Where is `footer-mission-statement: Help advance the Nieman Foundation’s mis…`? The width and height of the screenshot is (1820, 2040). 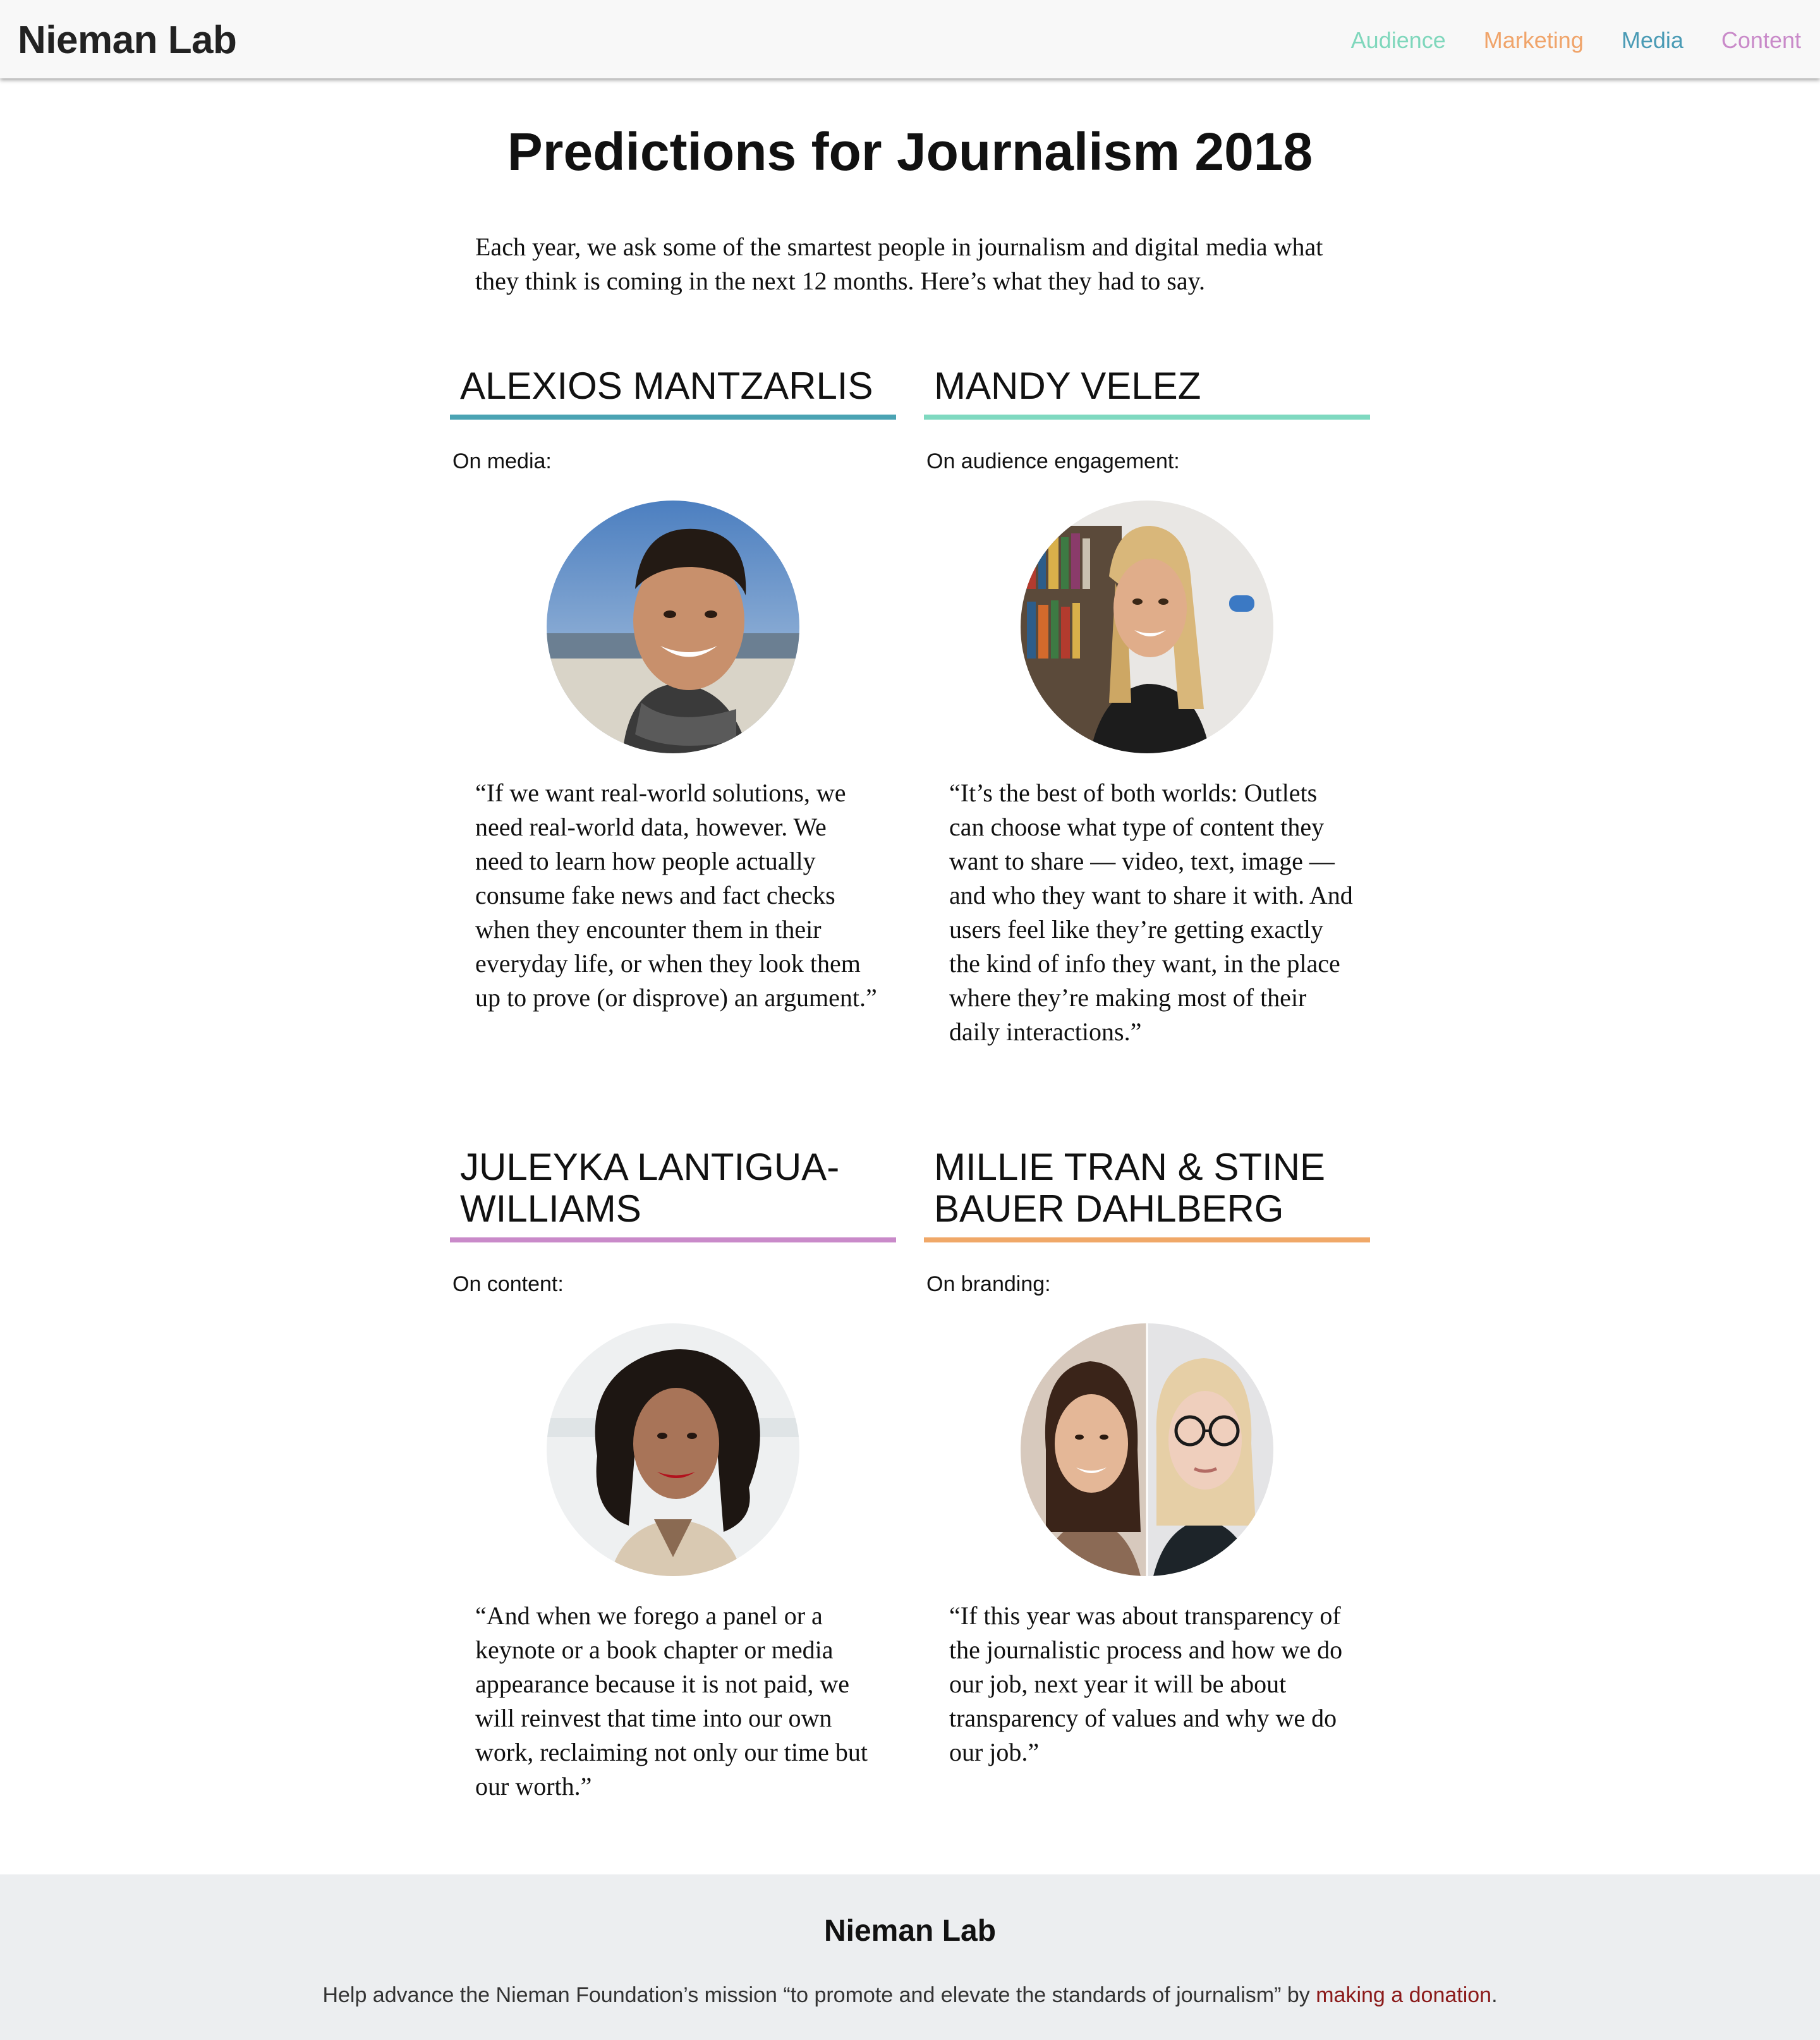
footer-mission-statement: Help advance the Nieman Foundation’s mis… is located at coordinates (819, 1995).